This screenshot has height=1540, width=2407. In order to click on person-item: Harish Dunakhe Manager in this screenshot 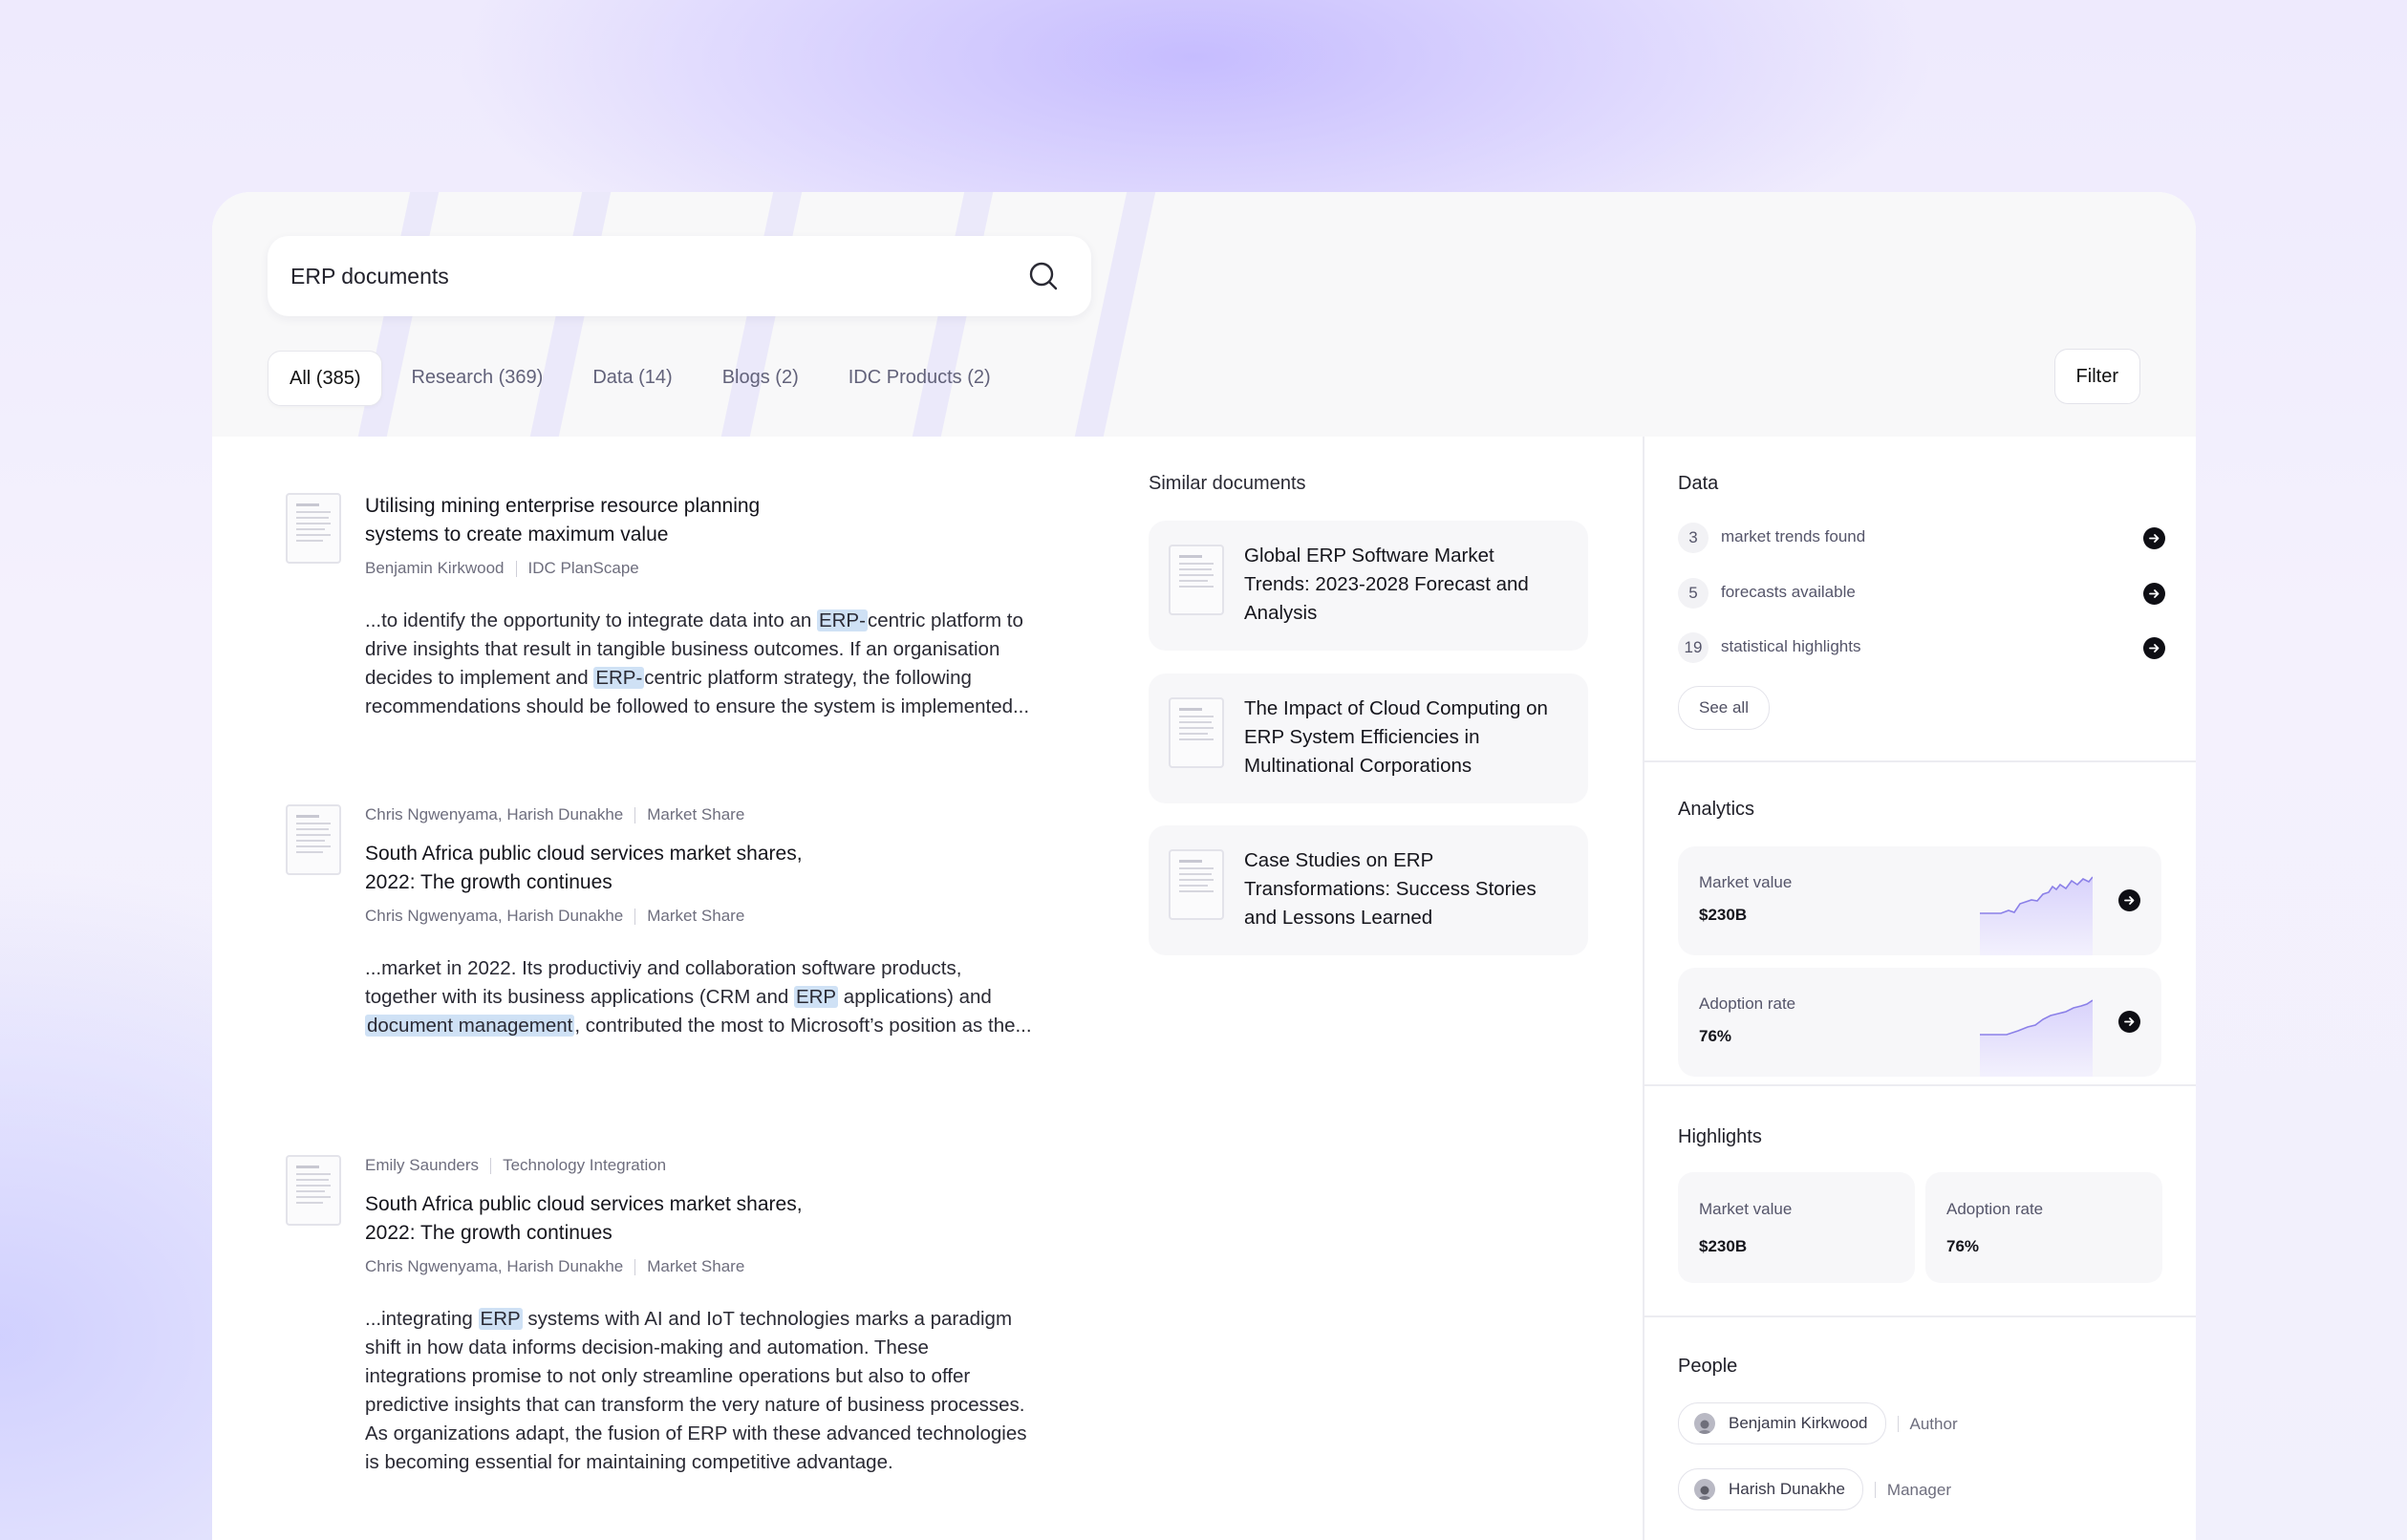, I will do `click(1814, 1489)`.